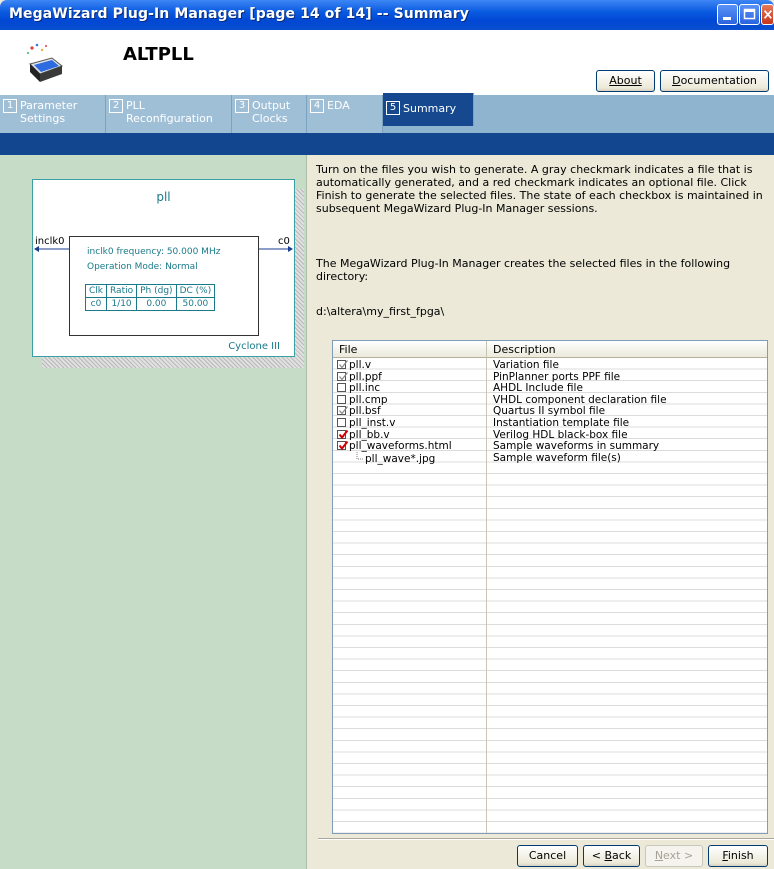 Image resolution: width=774 pixels, height=869 pixels. I want to click on maximize-button, so click(749, 14).